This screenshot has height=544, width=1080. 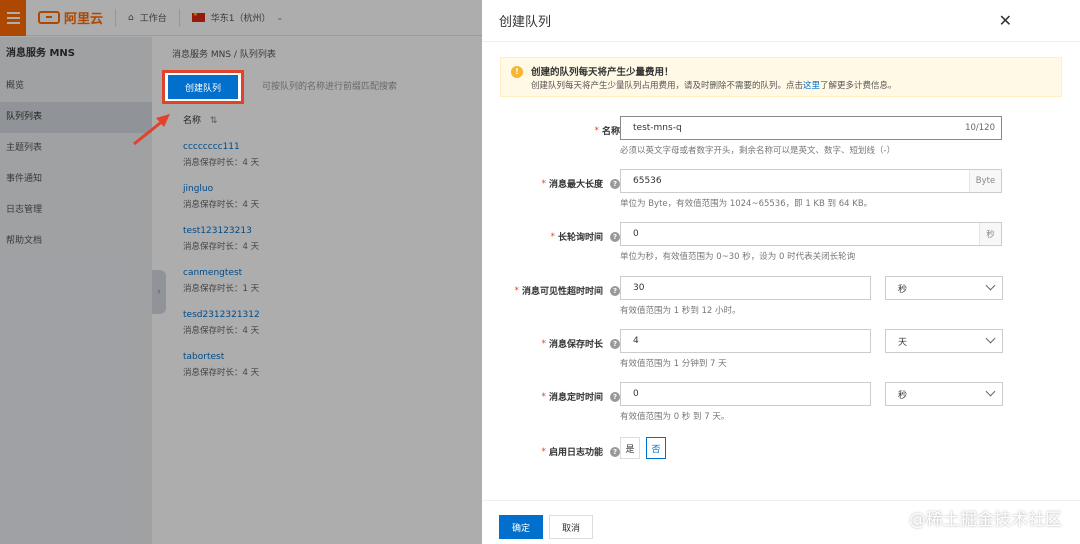 I want to click on queue-name-input: test-mns-q 10/120, so click(x=811, y=128).